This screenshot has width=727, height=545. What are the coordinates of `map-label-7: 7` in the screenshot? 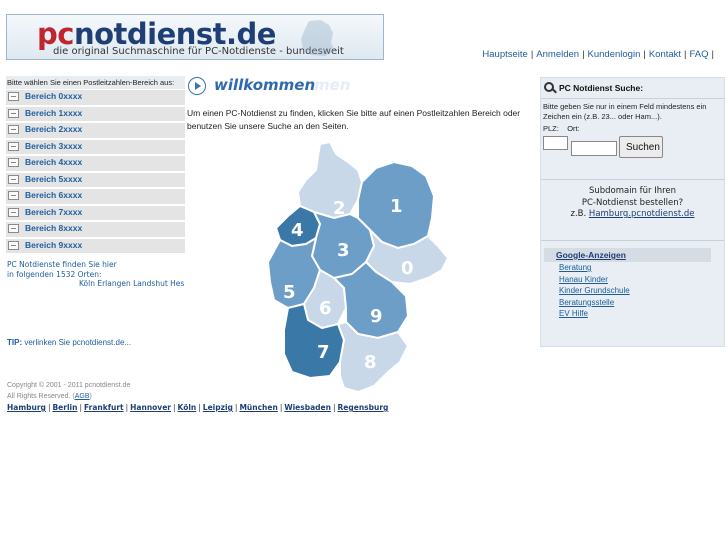 It's located at (323, 352).